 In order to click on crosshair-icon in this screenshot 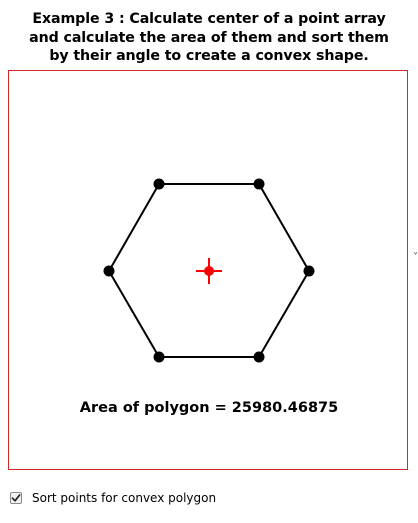, I will do `click(209, 271)`.